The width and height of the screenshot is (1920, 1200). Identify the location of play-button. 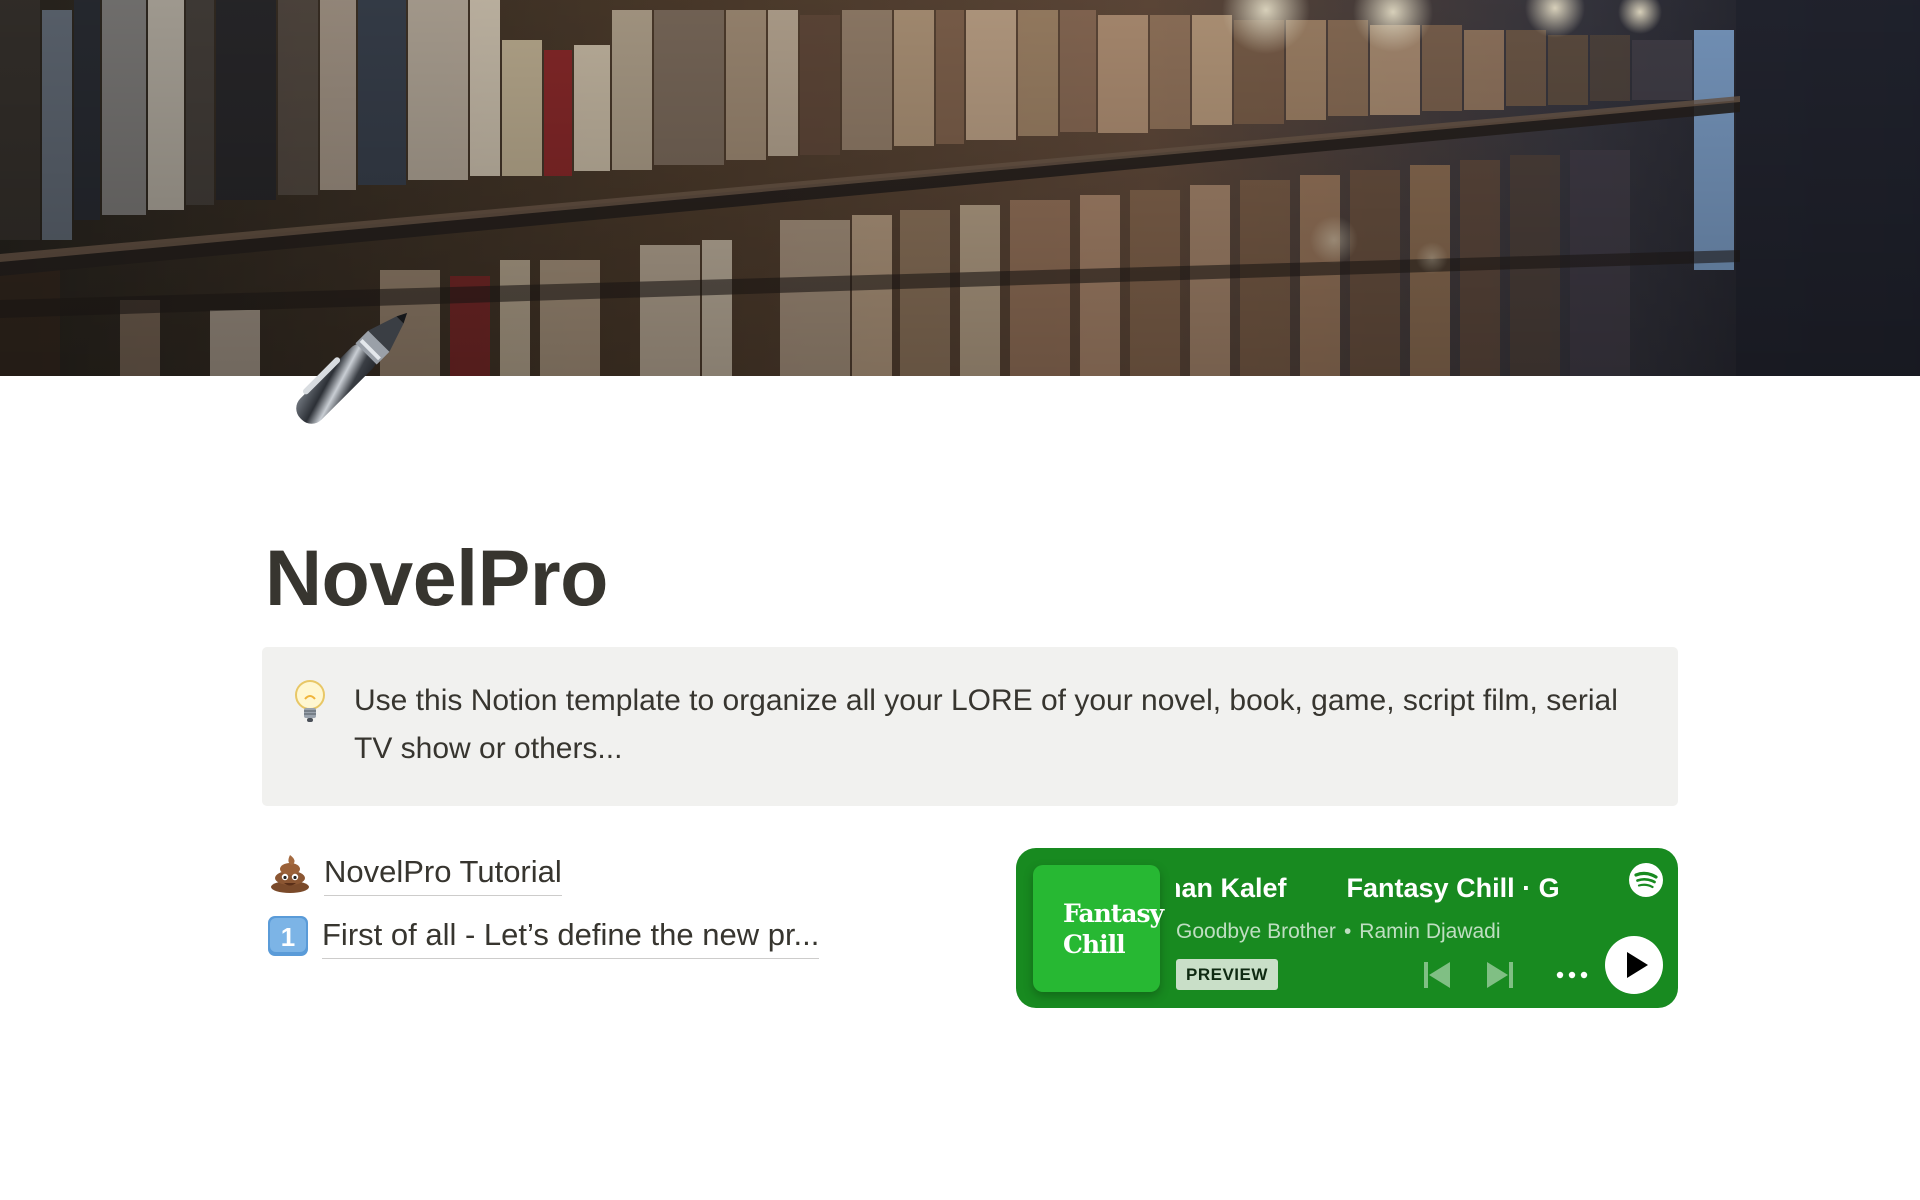
(1634, 965).